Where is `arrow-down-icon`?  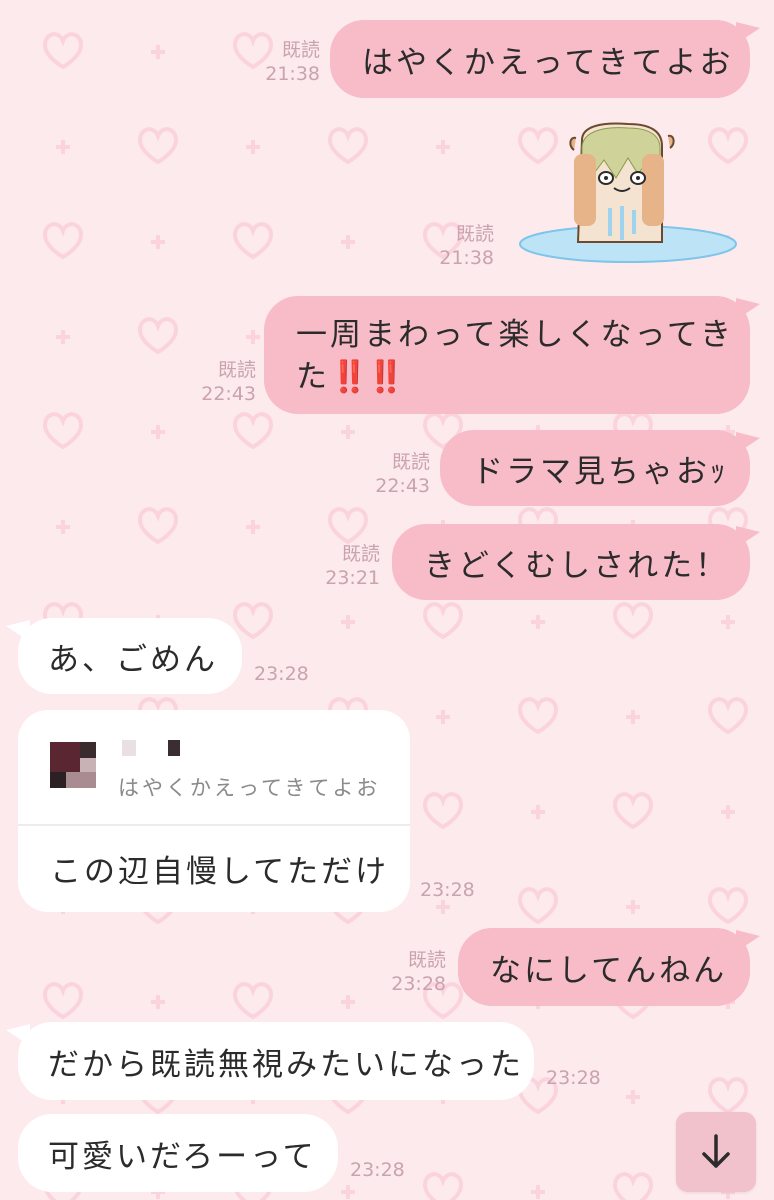
arrow-down-icon is located at coordinates (716, 1151).